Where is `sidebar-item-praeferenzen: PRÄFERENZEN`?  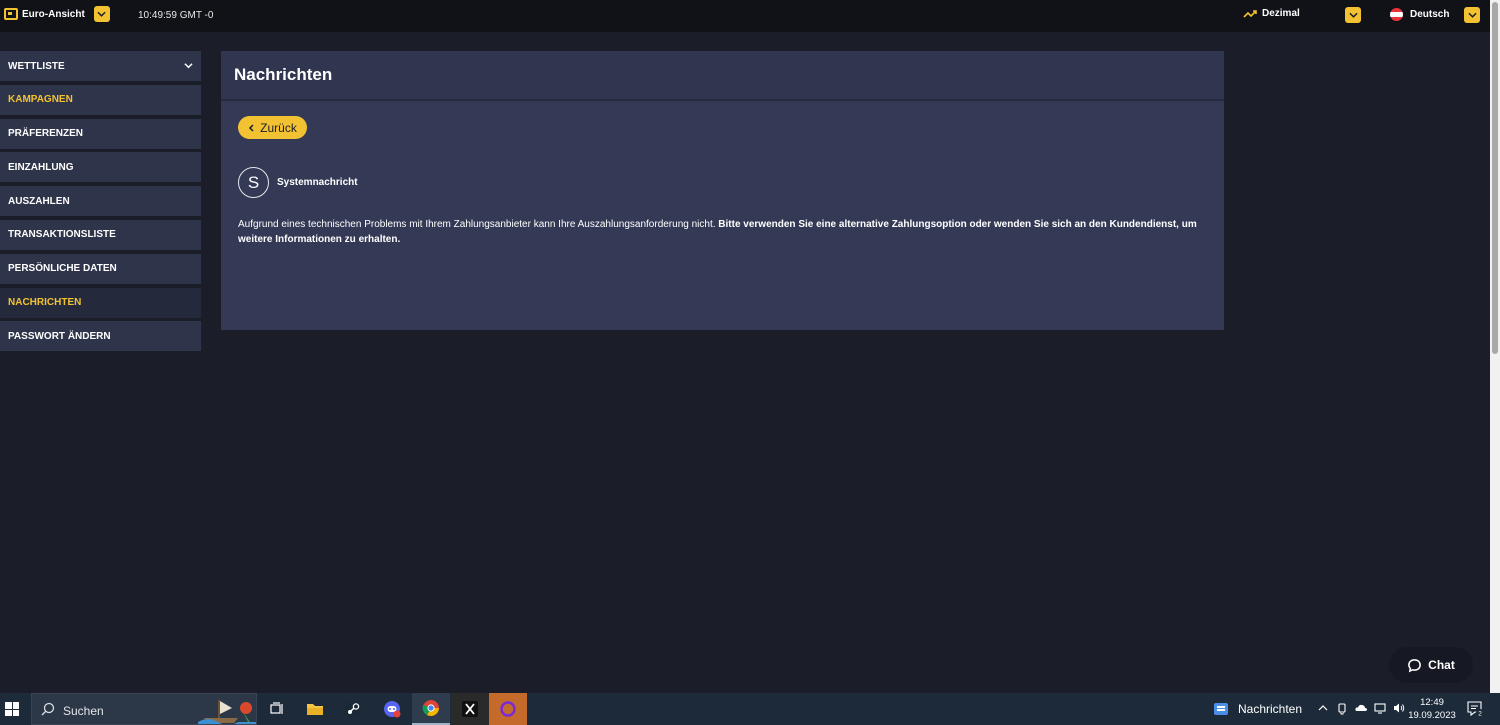
sidebar-item-praeferenzen: PRÄFERENZEN is located at coordinates (100, 133).